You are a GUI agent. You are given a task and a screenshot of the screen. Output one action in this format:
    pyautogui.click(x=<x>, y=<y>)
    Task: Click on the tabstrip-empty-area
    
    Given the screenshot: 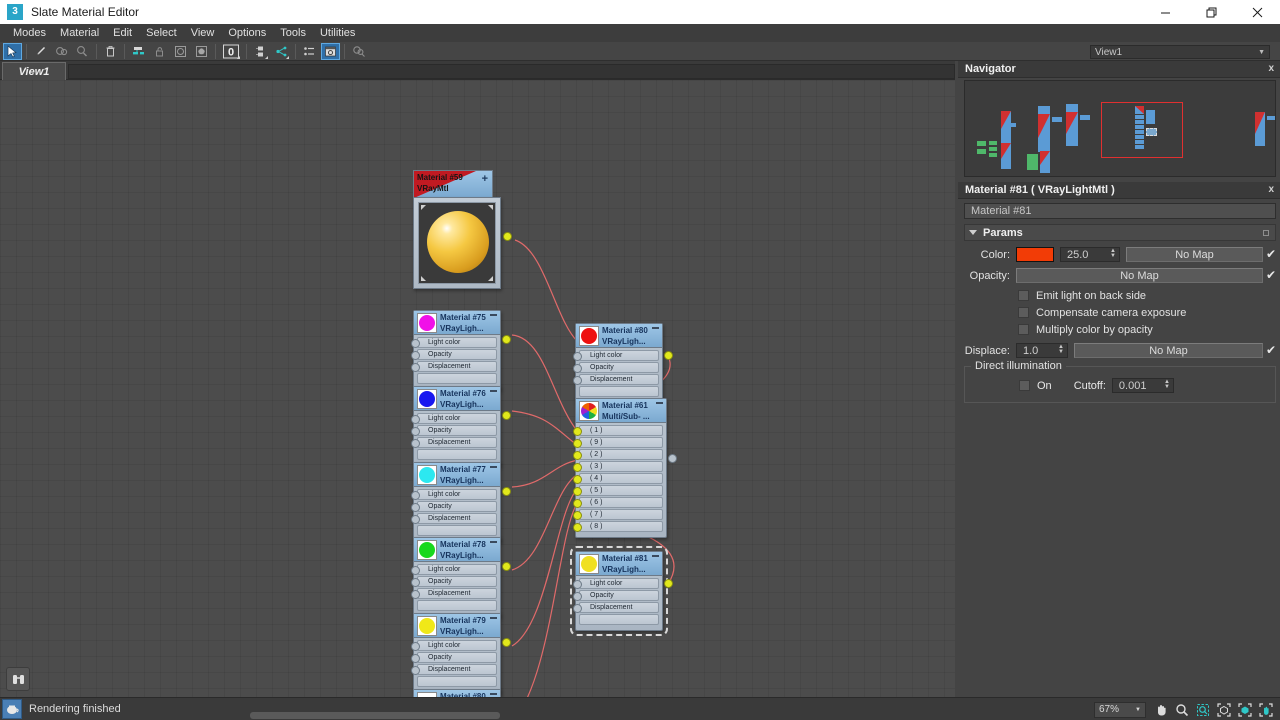 What is the action you would take?
    pyautogui.click(x=511, y=71)
    